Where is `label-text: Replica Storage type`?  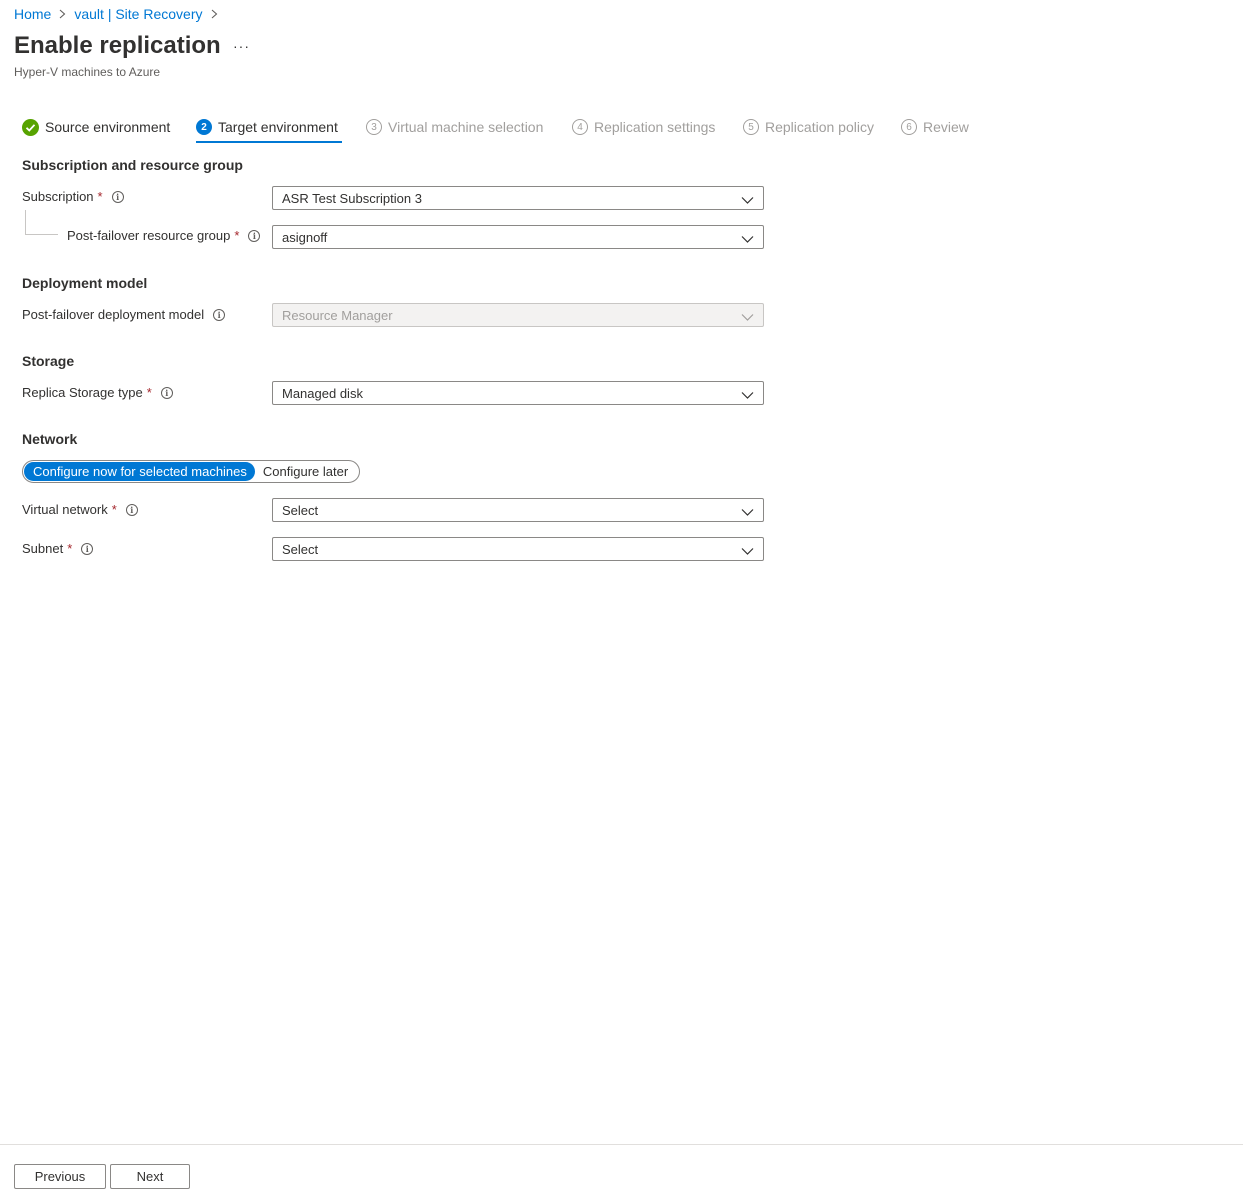 label-text: Replica Storage type is located at coordinates (82, 392).